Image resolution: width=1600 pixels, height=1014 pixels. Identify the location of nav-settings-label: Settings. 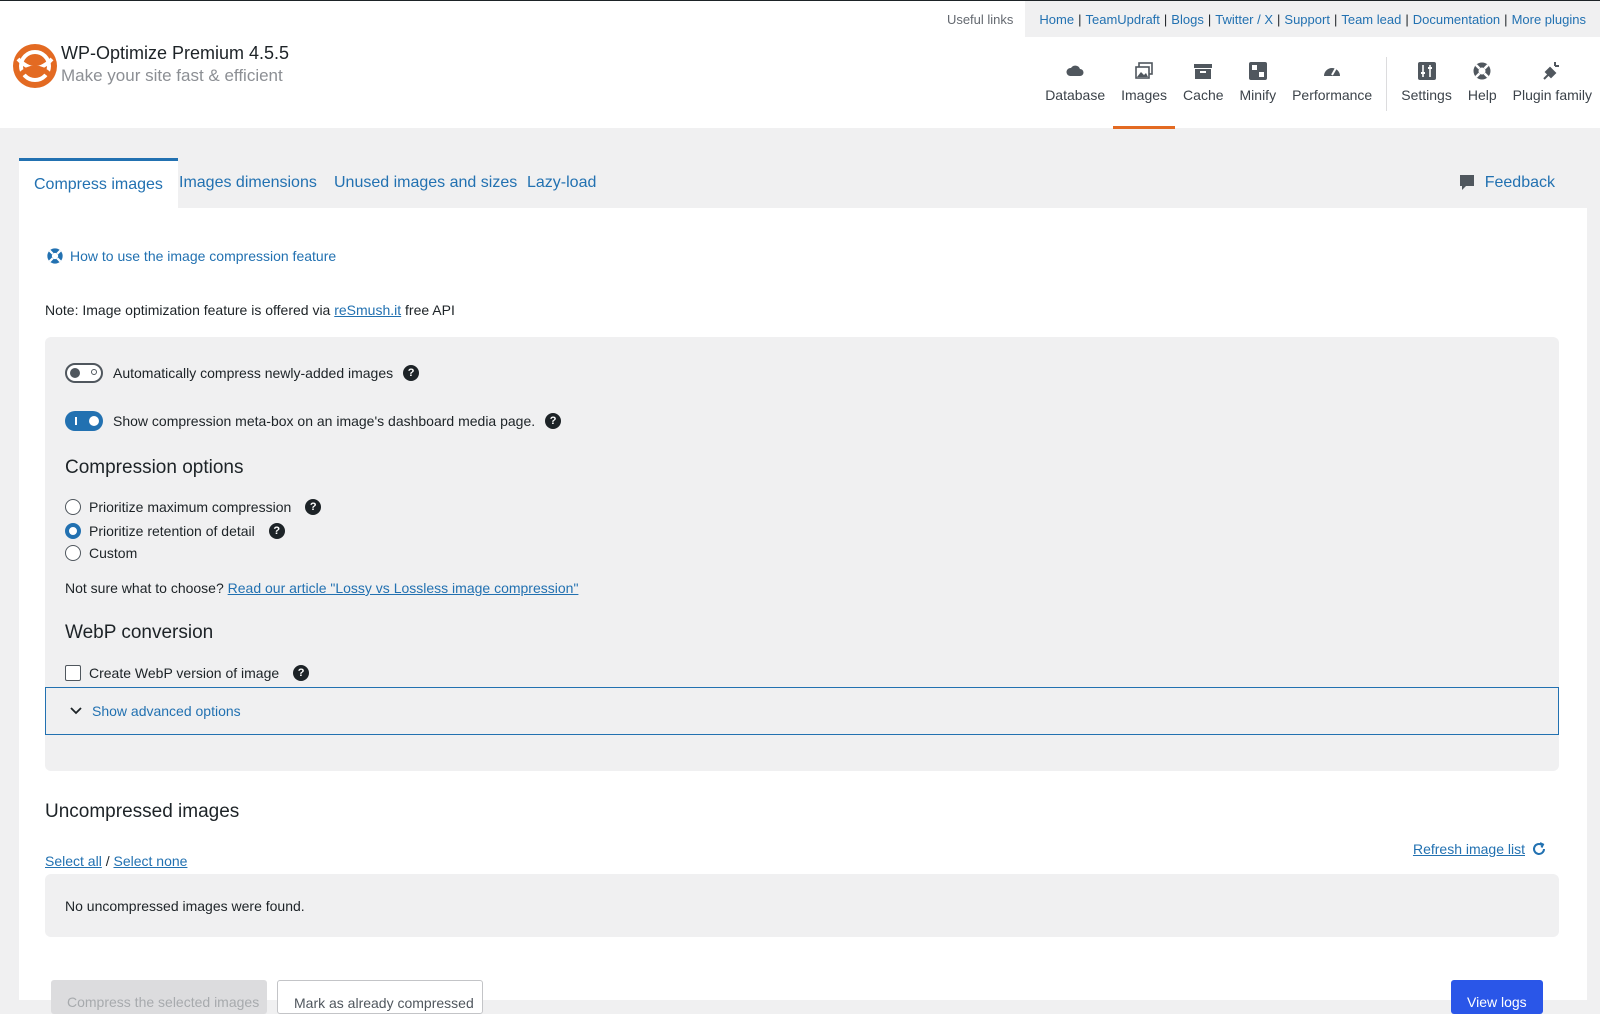
(1426, 95).